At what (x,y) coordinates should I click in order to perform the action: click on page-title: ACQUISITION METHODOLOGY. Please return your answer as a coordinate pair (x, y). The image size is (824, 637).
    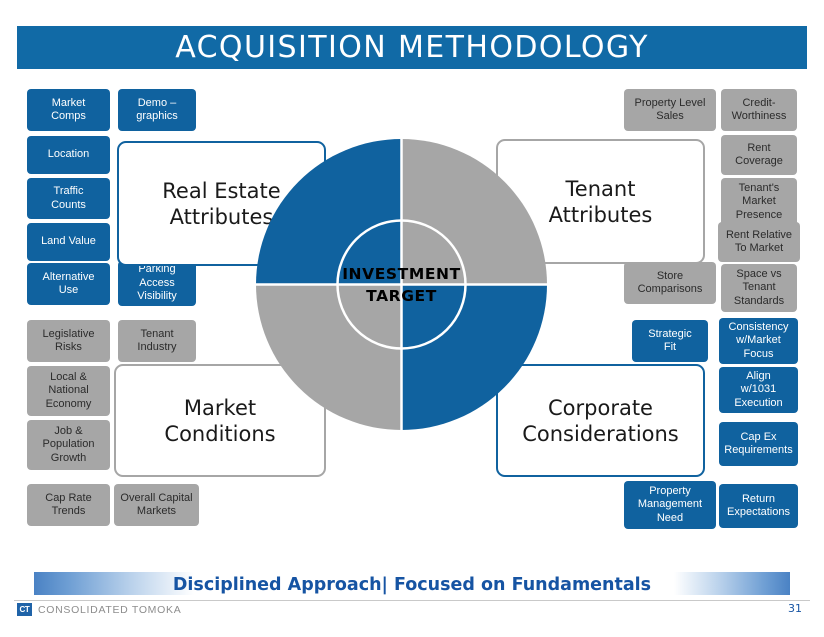
    Looking at the image, I should click on (412, 47).